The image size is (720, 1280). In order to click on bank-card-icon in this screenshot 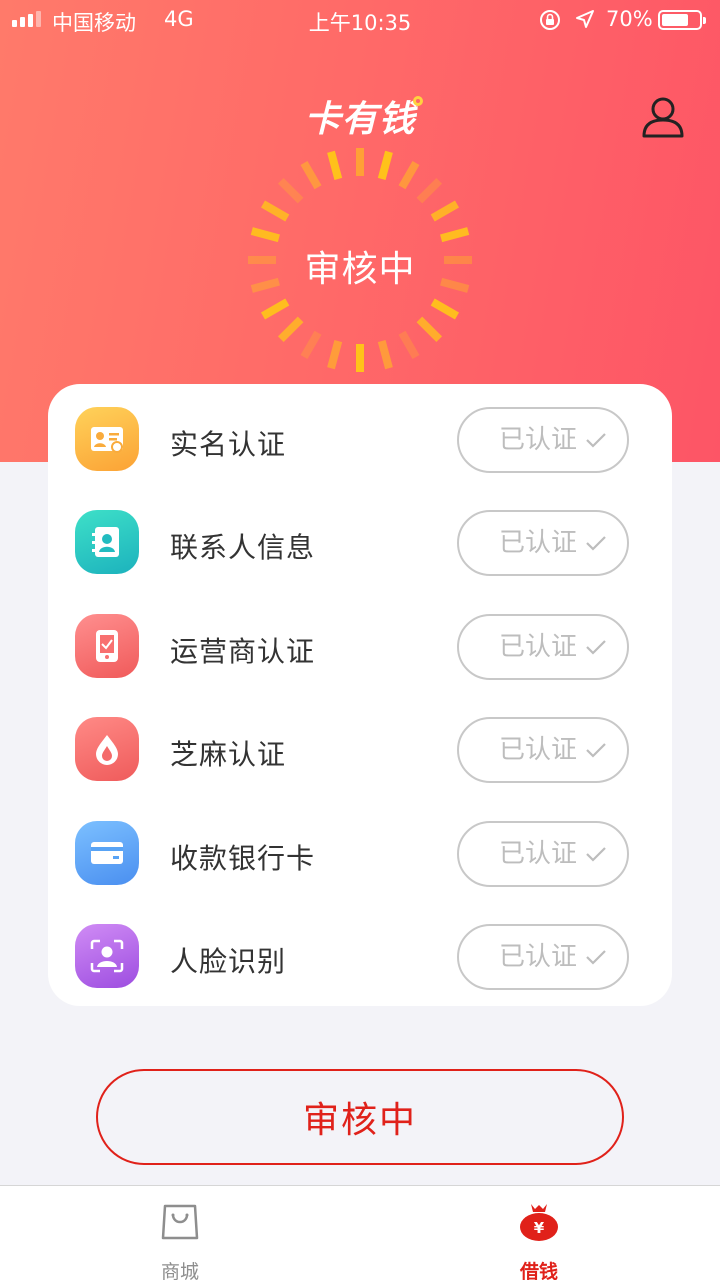, I will do `click(107, 853)`.